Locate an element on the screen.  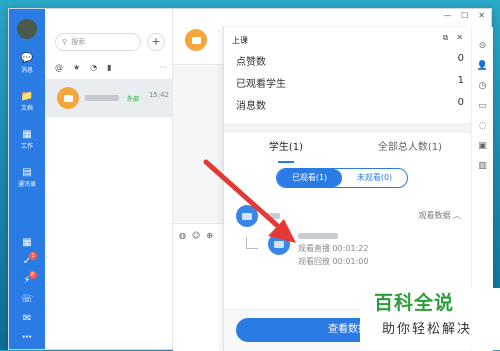
feedback-icon: ▣ is located at coordinates (482, 146).